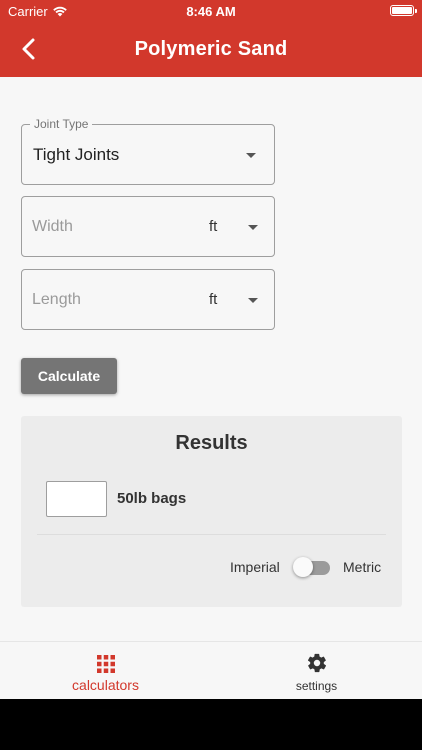  Describe the element at coordinates (56, 300) in the screenshot. I see `length-input: Length` at that location.